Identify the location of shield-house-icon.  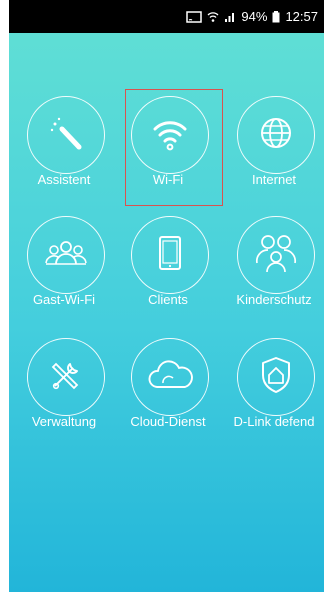
(276, 377).